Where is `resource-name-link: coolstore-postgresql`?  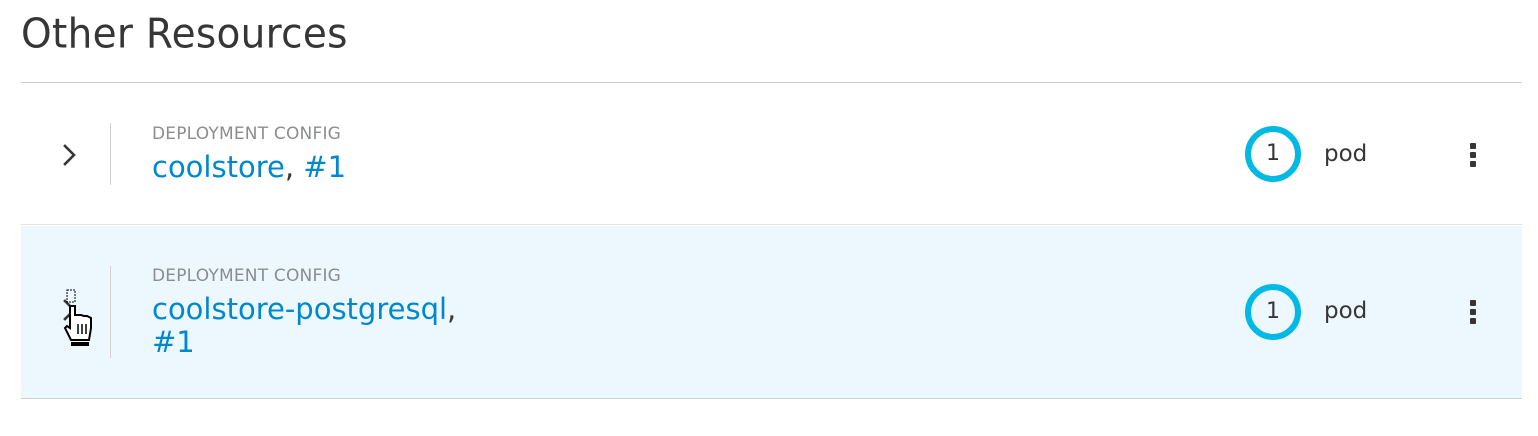 resource-name-link: coolstore-postgresql is located at coordinates (299, 309).